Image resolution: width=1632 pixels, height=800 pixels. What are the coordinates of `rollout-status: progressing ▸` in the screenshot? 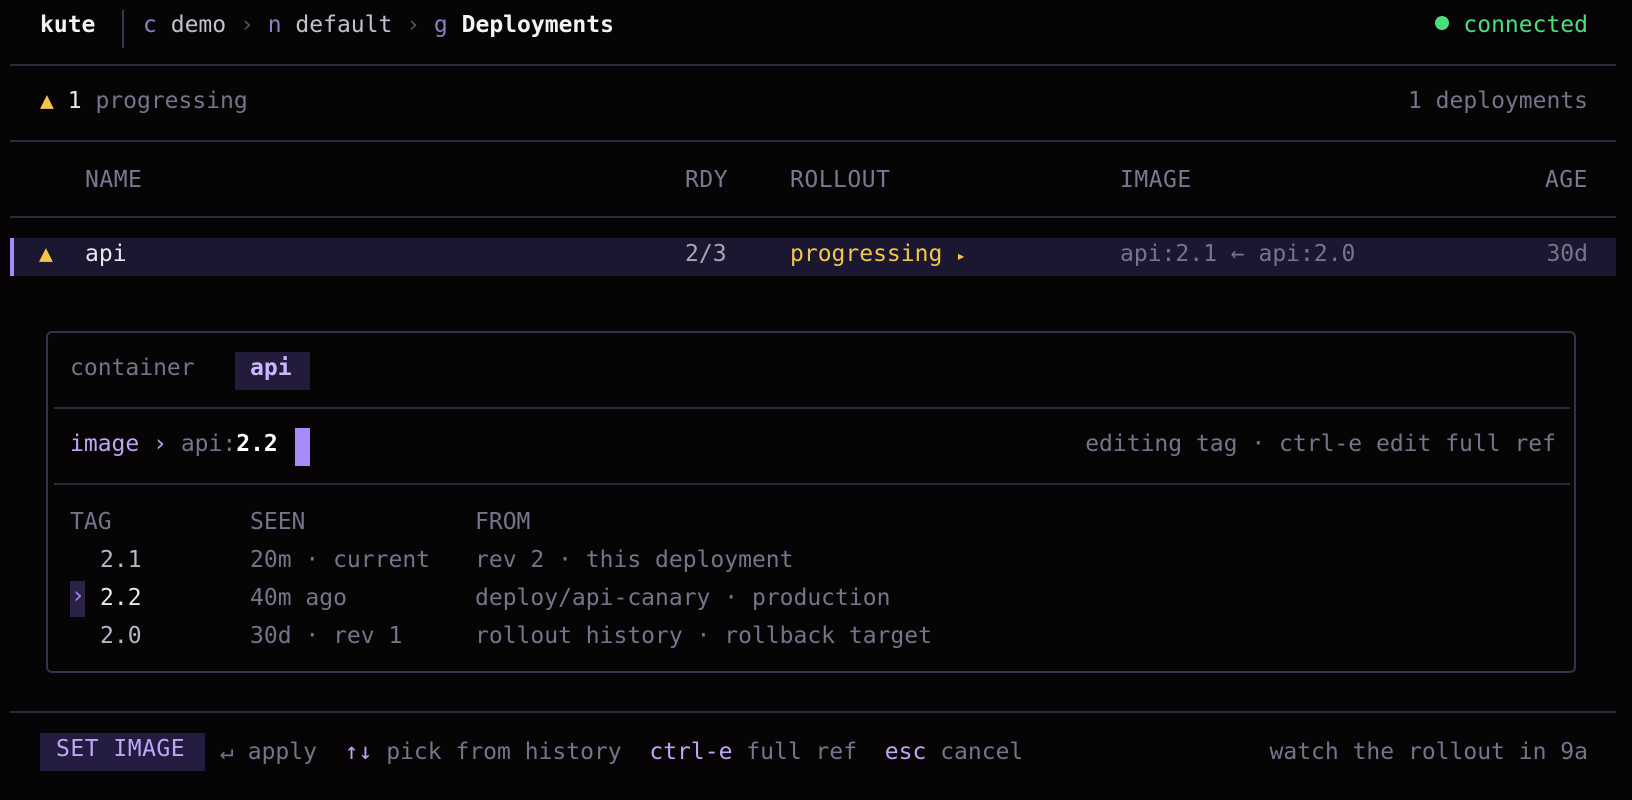 It's located at (878, 254).